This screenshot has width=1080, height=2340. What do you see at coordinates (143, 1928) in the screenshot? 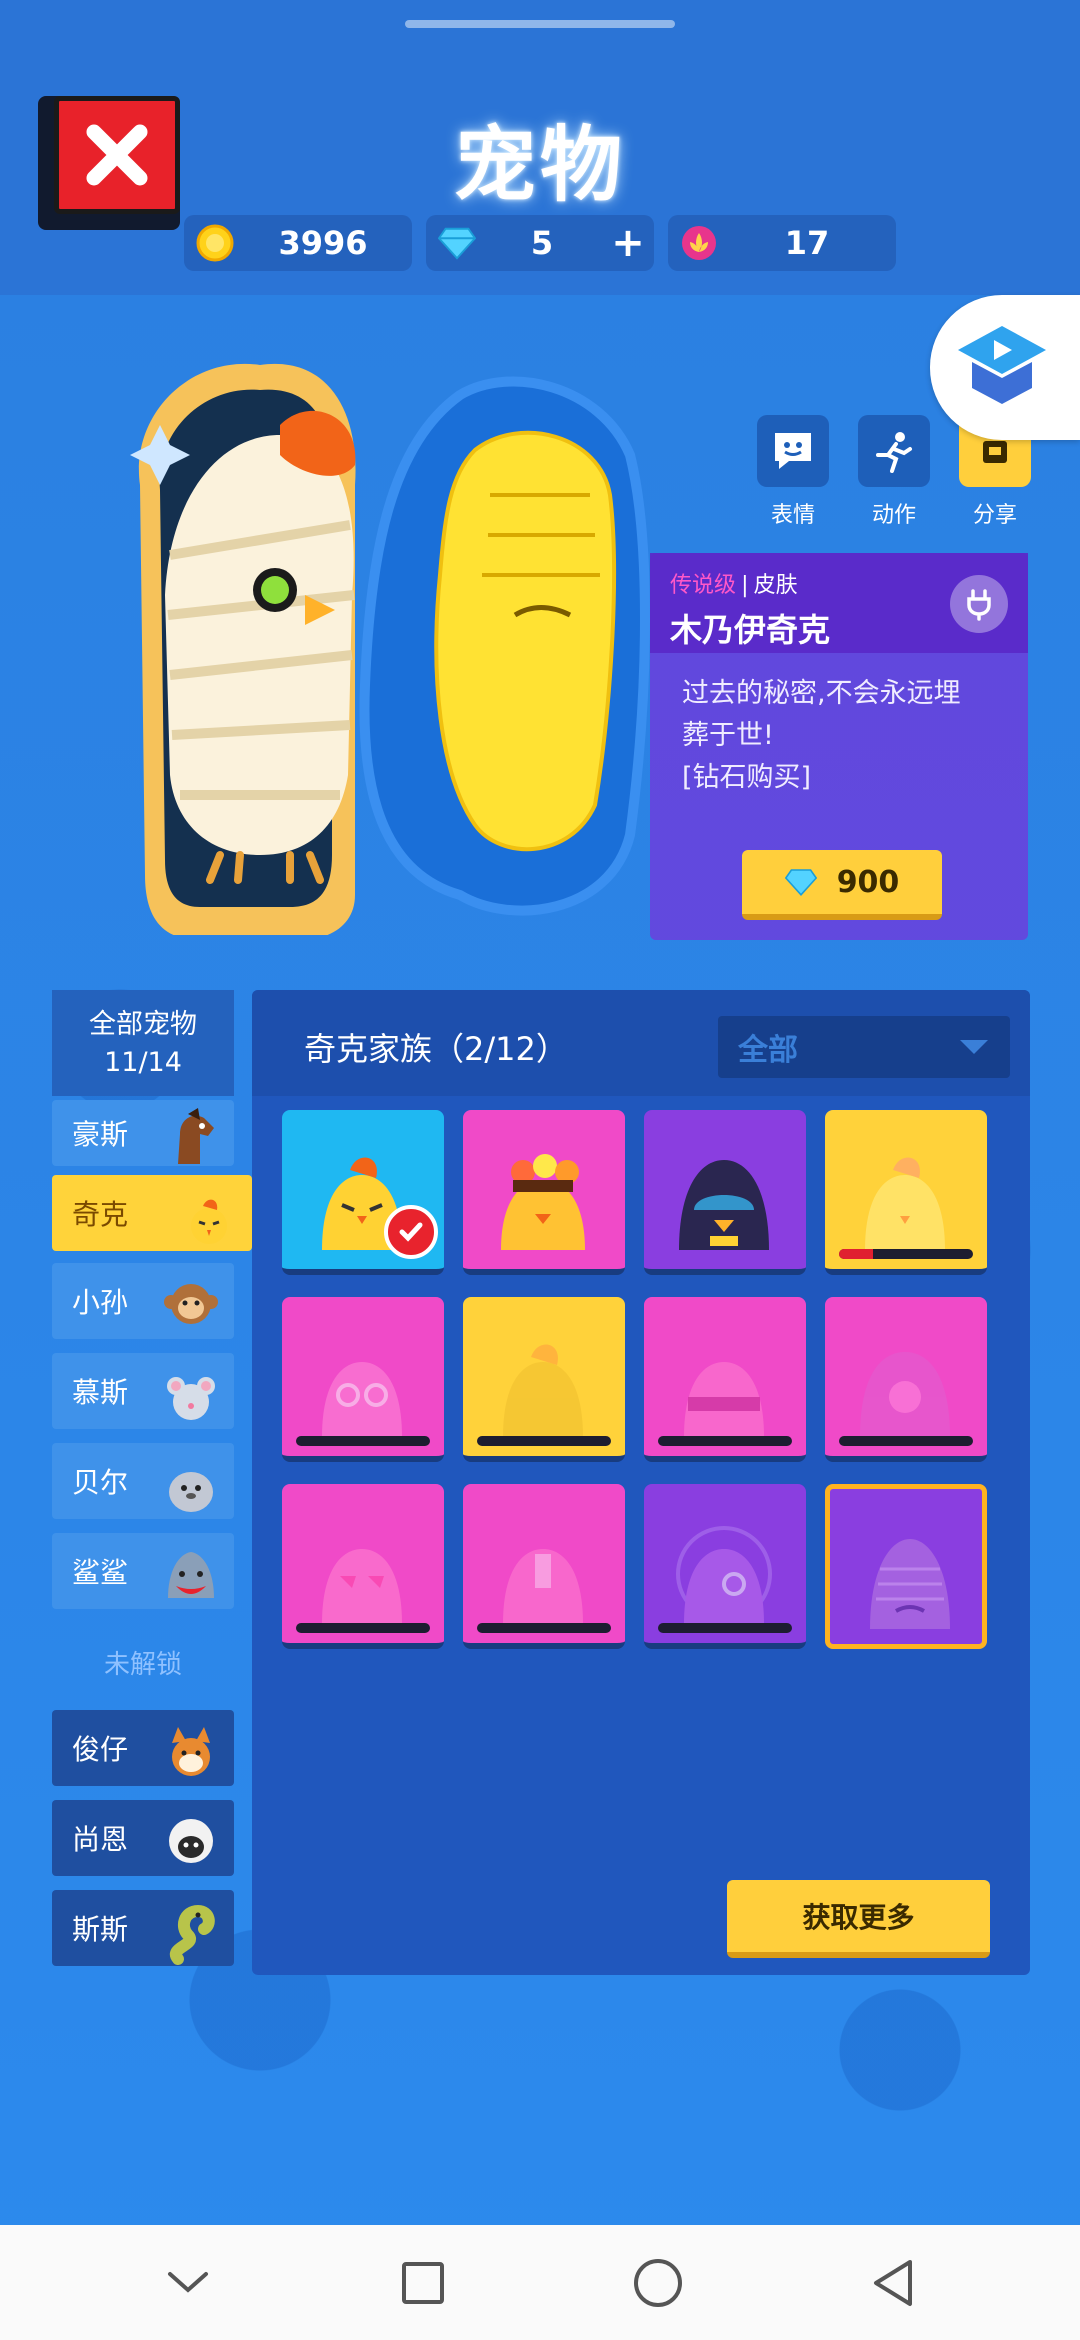
I see `sidebar-item-snake: 斯斯` at bounding box center [143, 1928].